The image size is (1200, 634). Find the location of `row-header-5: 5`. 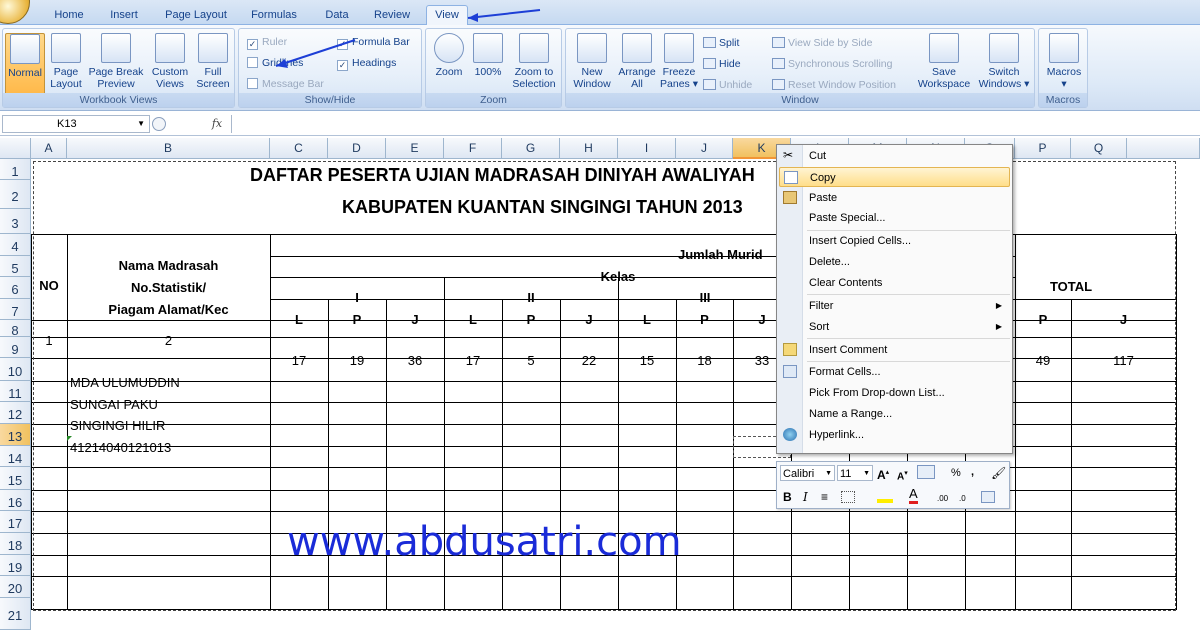

row-header-5: 5 is located at coordinates (15, 266).